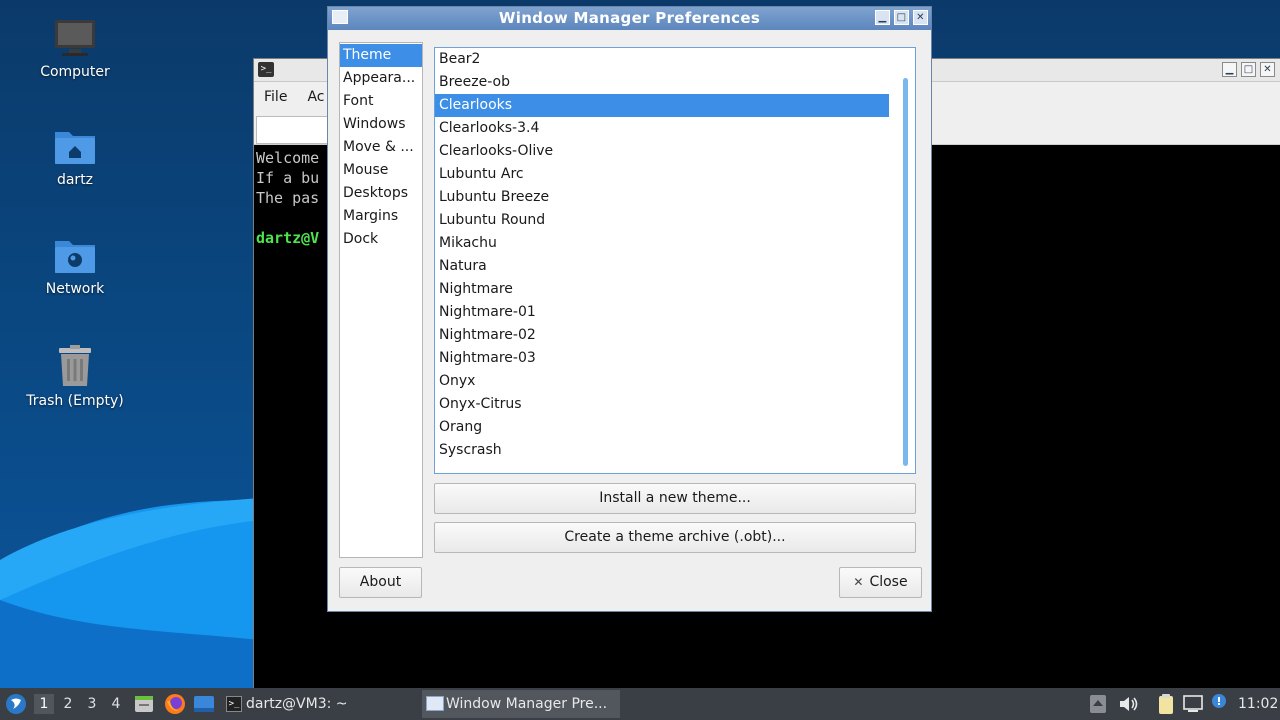 Image resolution: width=1280 pixels, height=720 pixels. What do you see at coordinates (662, 128) in the screenshot?
I see `theme-item: Clearlooks-3.4` at bounding box center [662, 128].